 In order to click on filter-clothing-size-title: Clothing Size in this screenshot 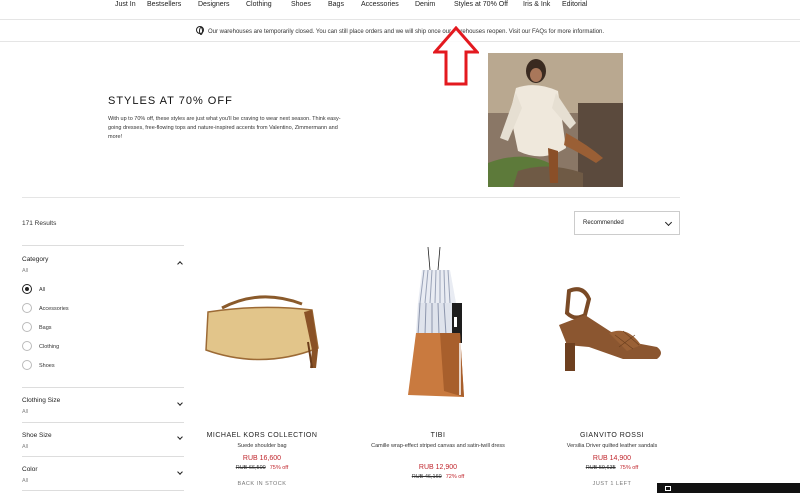, I will do `click(41, 400)`.